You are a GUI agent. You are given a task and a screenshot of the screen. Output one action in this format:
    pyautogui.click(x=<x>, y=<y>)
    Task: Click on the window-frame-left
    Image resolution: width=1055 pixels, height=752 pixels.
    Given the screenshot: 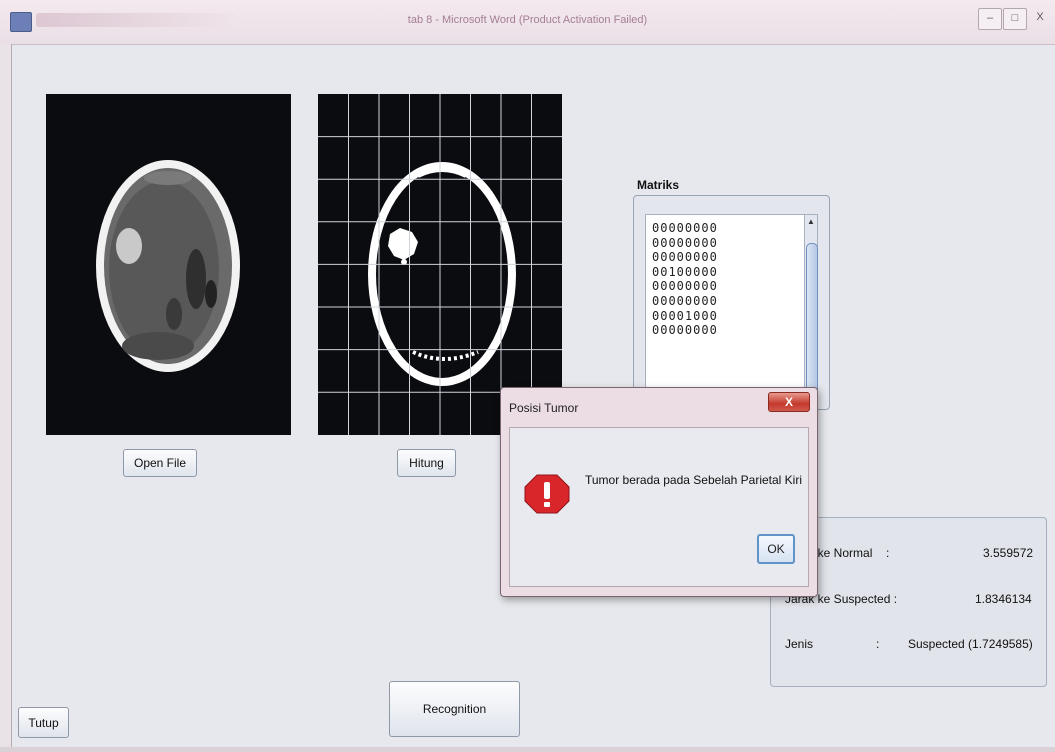 What is the action you would take?
    pyautogui.click(x=6, y=398)
    